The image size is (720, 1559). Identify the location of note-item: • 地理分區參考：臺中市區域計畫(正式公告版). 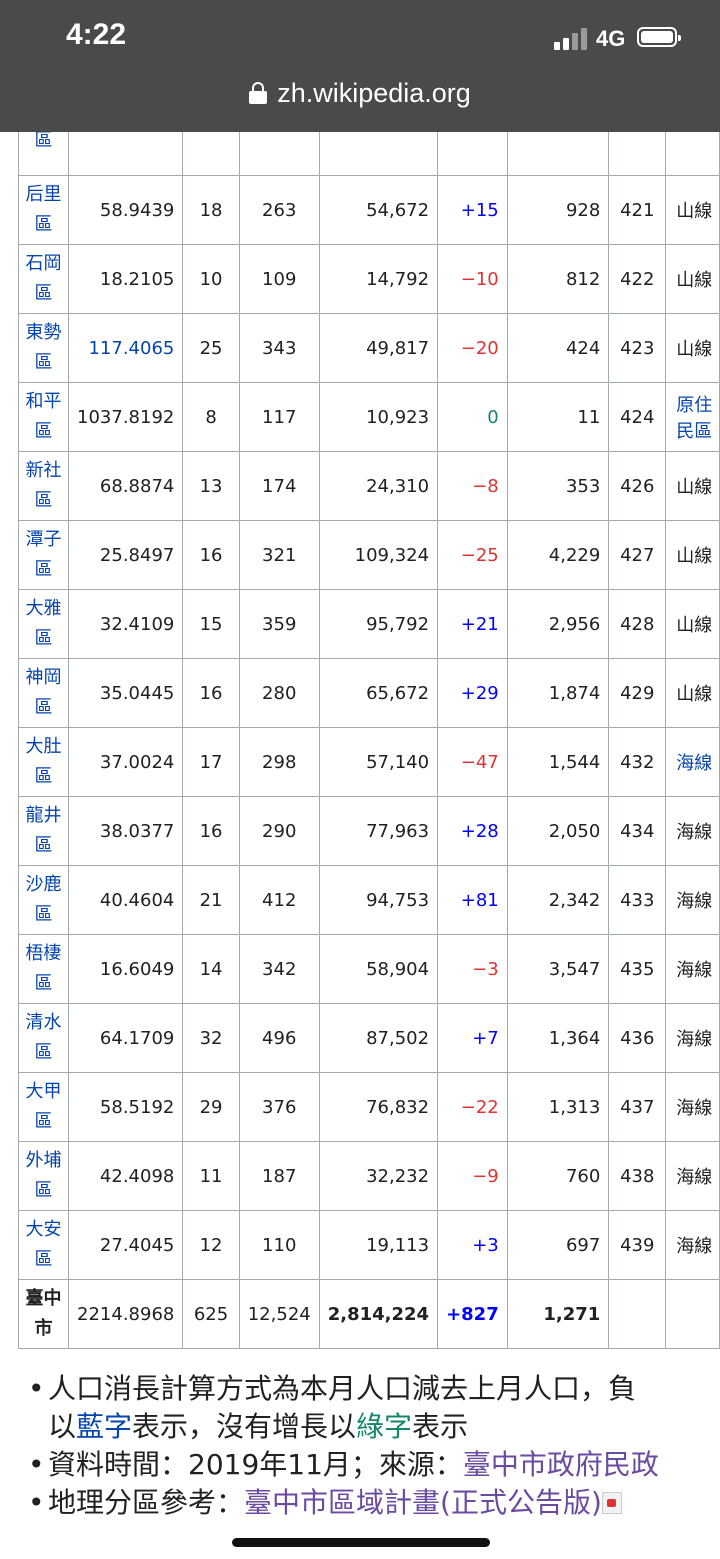
(374, 1503).